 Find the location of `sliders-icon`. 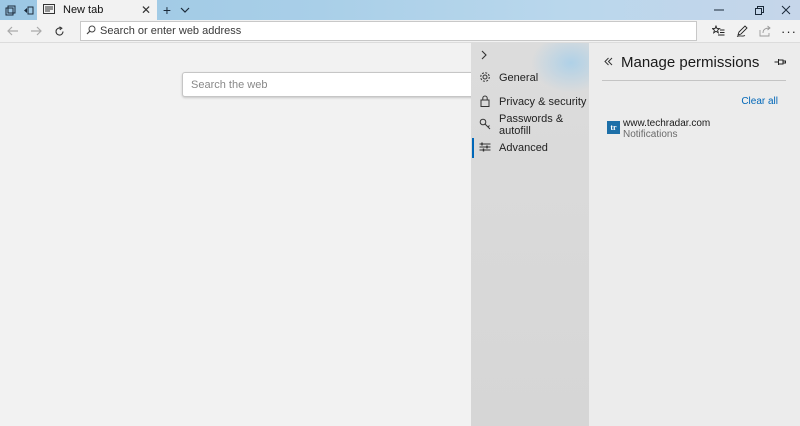

sliders-icon is located at coordinates (485, 148).